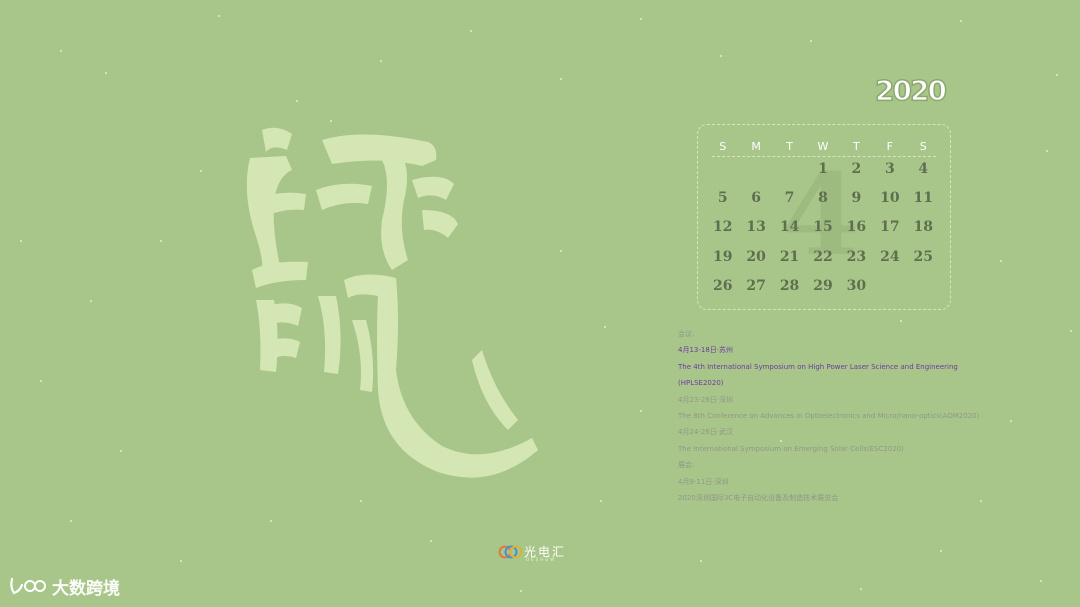 Image resolution: width=1080 pixels, height=607 pixels. Describe the element at coordinates (824, 156) in the screenshot. I see `calendar-header-divider` at that location.